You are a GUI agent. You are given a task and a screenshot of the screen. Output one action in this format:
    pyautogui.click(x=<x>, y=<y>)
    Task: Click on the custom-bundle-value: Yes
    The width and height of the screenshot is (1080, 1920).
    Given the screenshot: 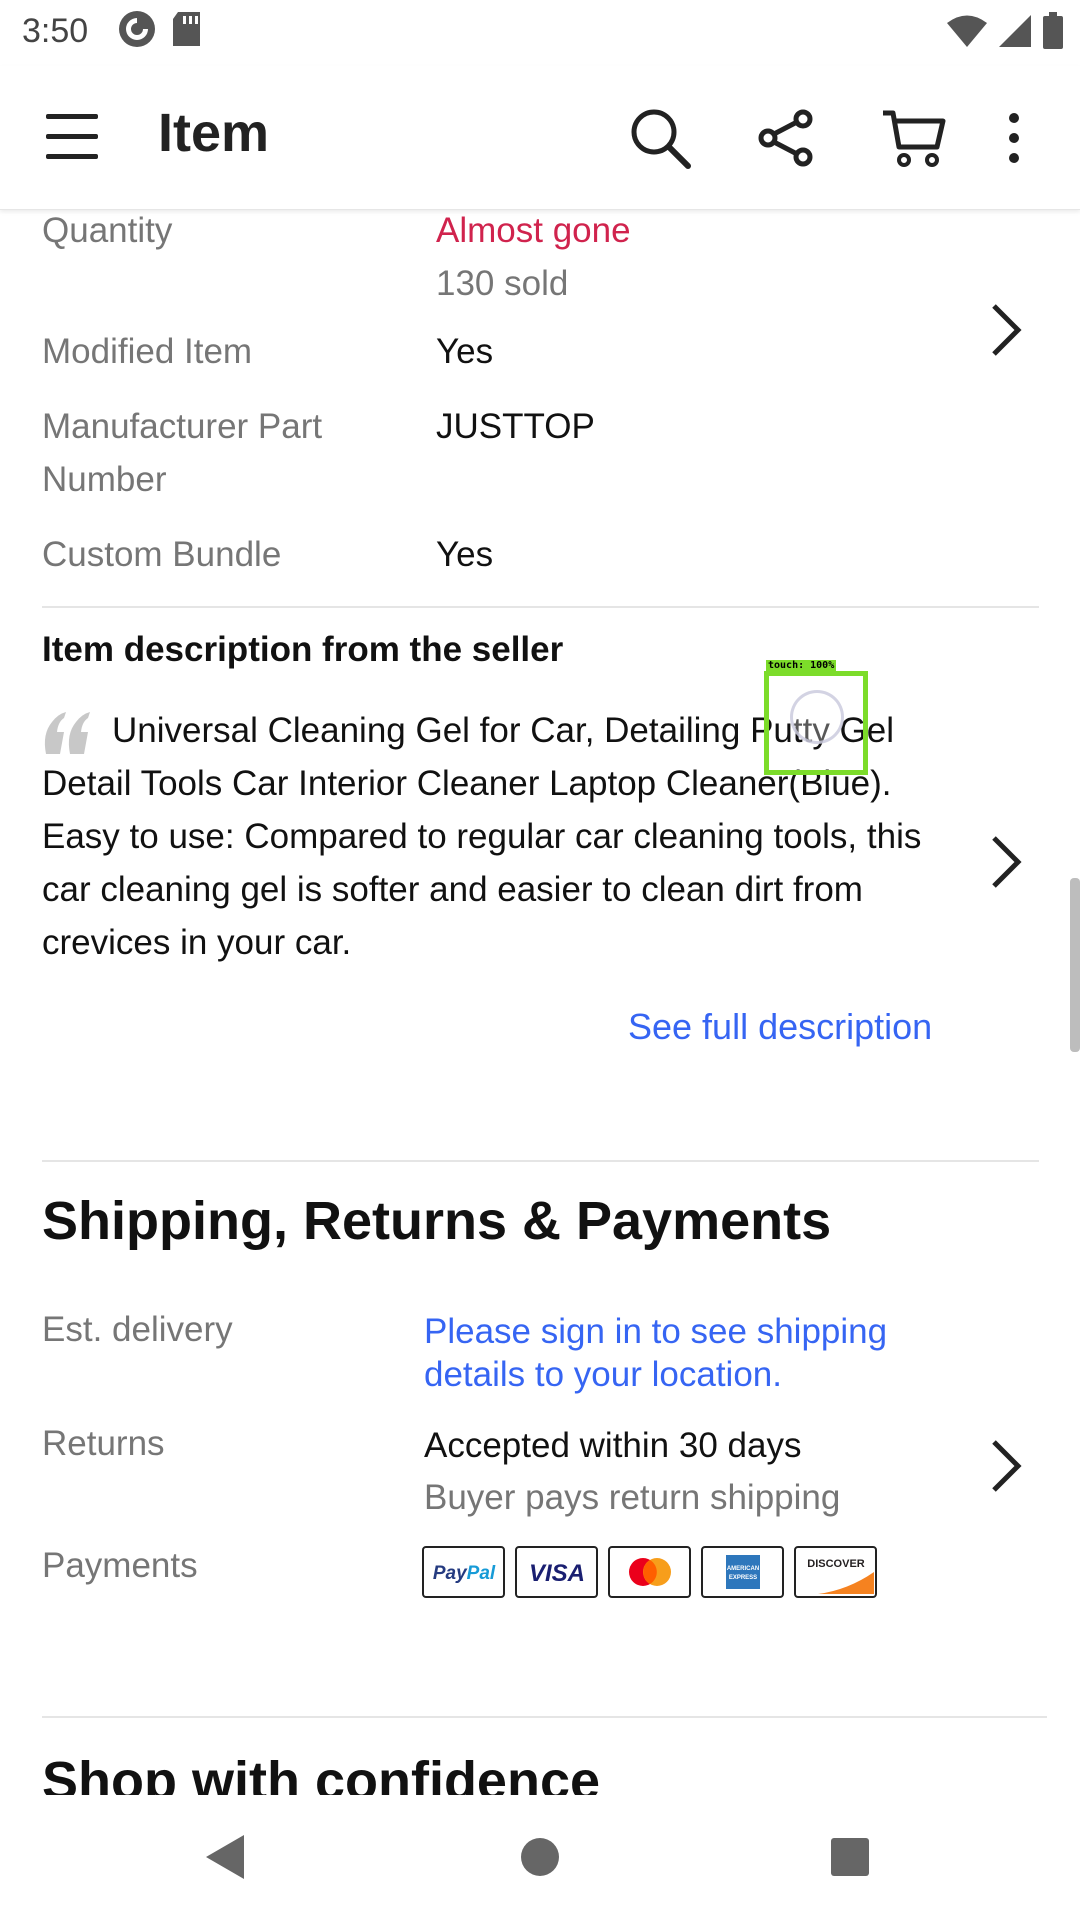 What is the action you would take?
    pyautogui.click(x=465, y=554)
    